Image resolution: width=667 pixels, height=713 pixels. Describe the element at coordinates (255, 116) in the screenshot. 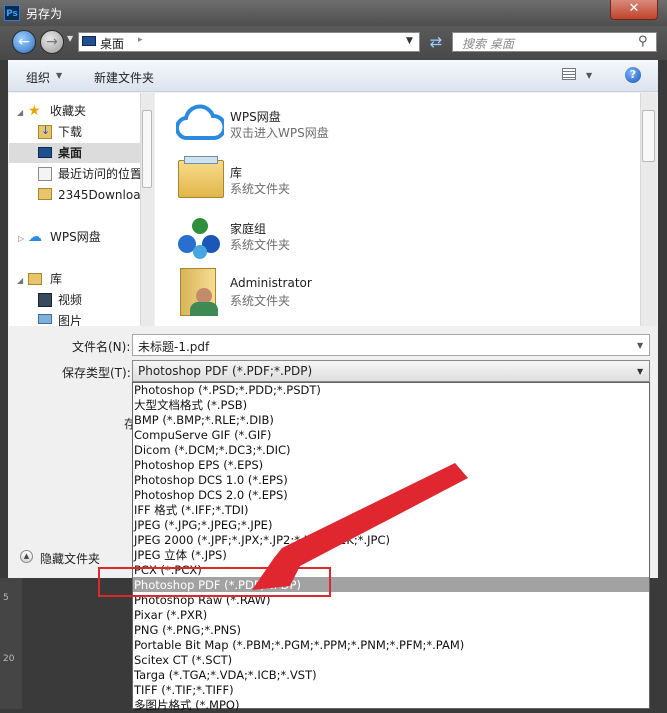

I see `file-item-name: WPS网盘` at that location.